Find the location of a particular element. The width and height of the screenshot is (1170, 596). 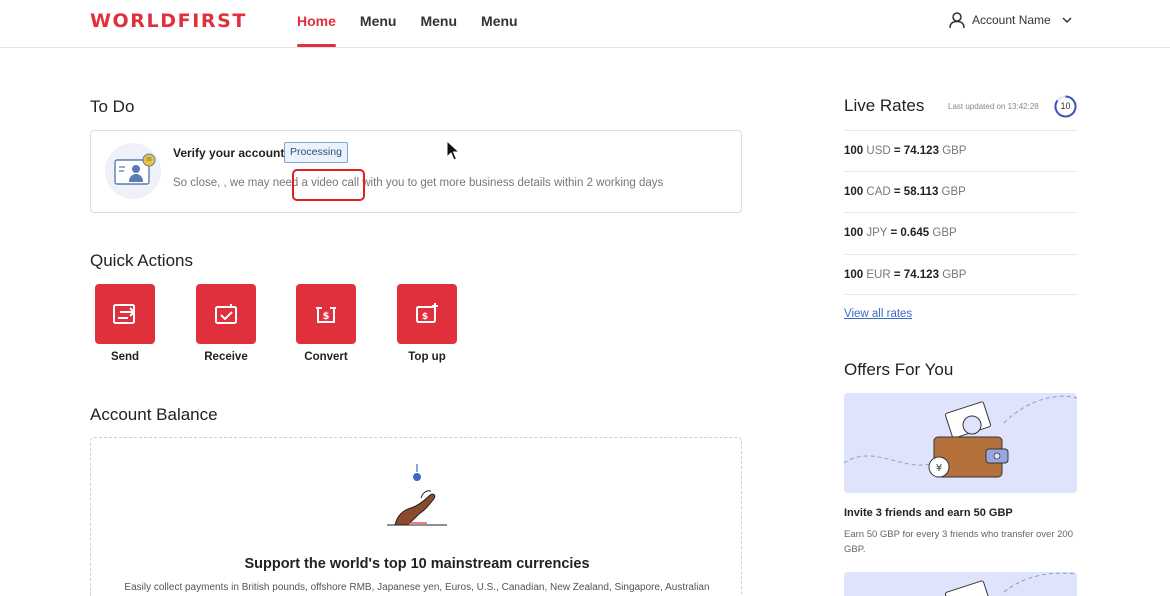

account-balance-title: Account Balance is located at coordinates (154, 414).